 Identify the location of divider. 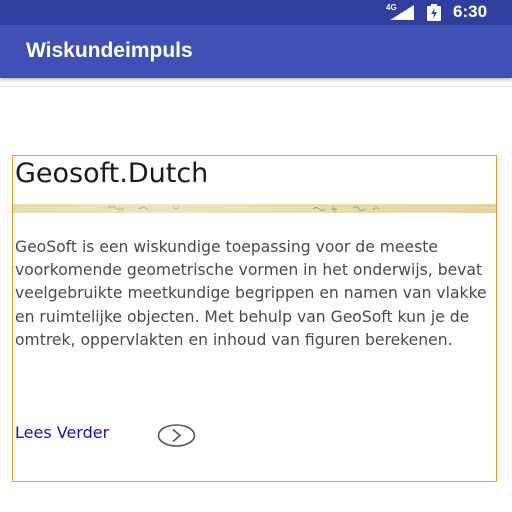
(256, 86).